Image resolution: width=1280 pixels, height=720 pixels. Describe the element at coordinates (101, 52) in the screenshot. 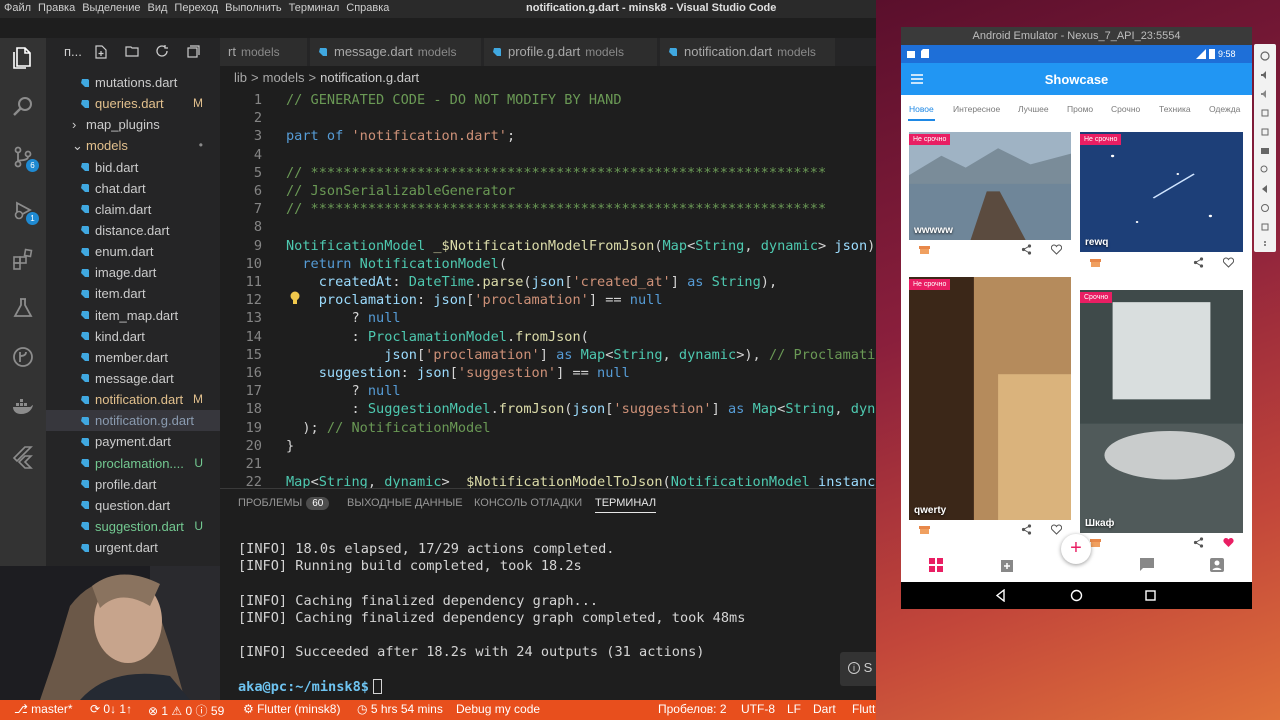

I see `new-file-icon` at that location.